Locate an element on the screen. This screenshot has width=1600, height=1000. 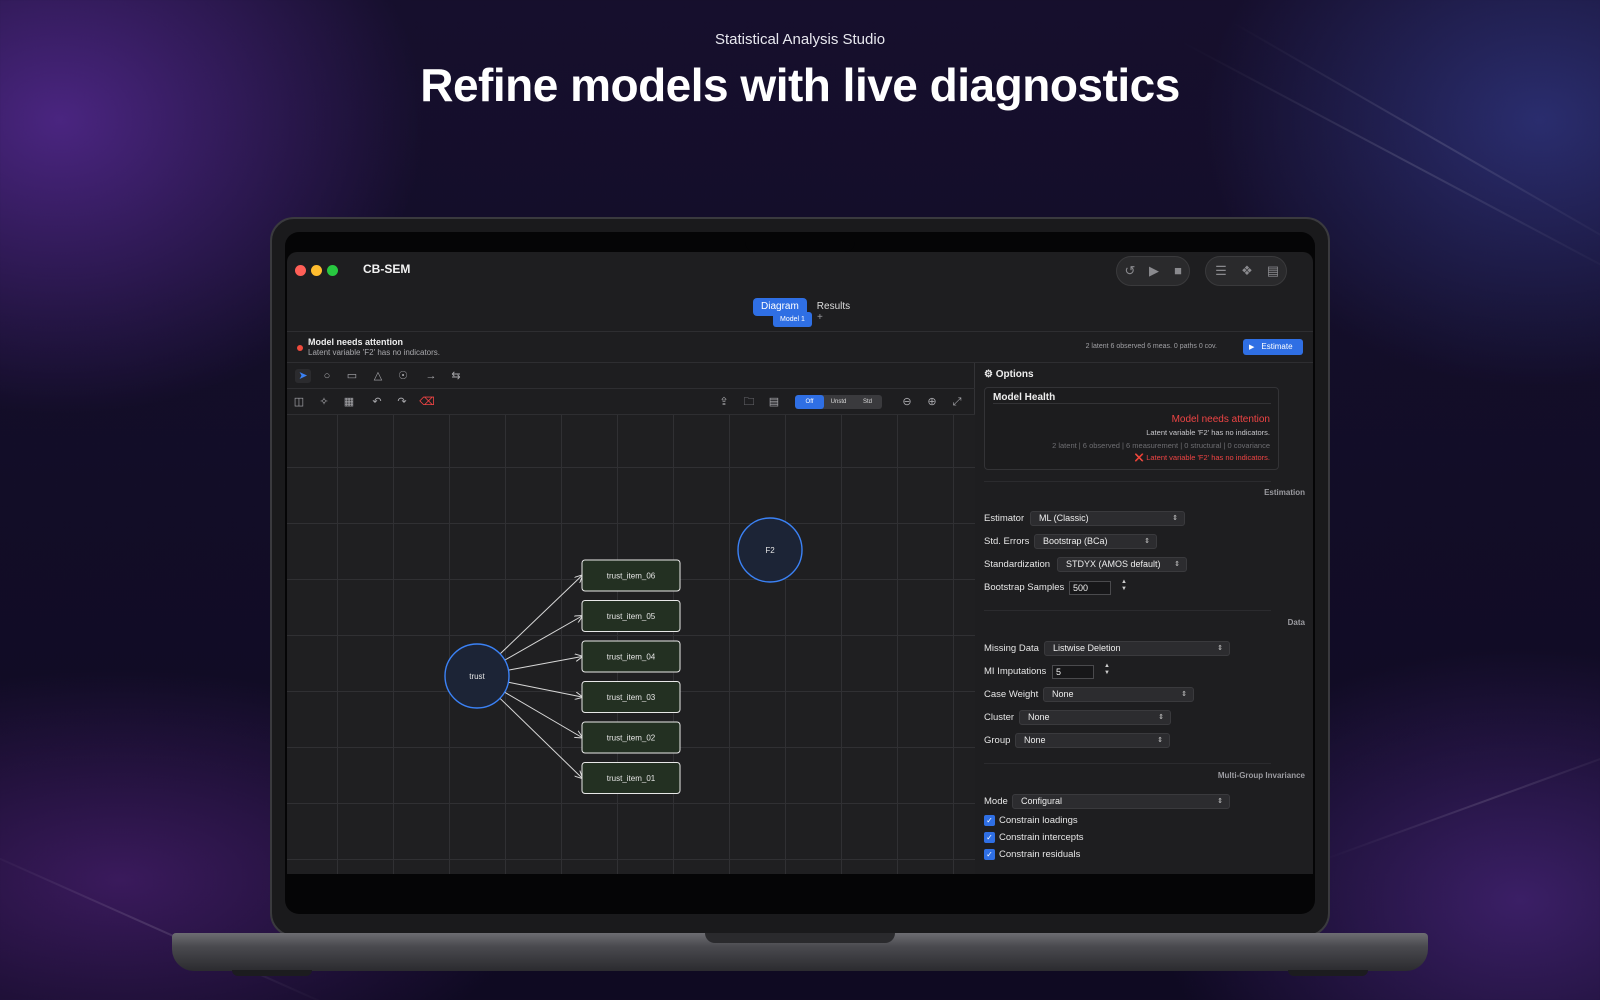
magic-wand-icon: ✧ is located at coordinates (324, 402).